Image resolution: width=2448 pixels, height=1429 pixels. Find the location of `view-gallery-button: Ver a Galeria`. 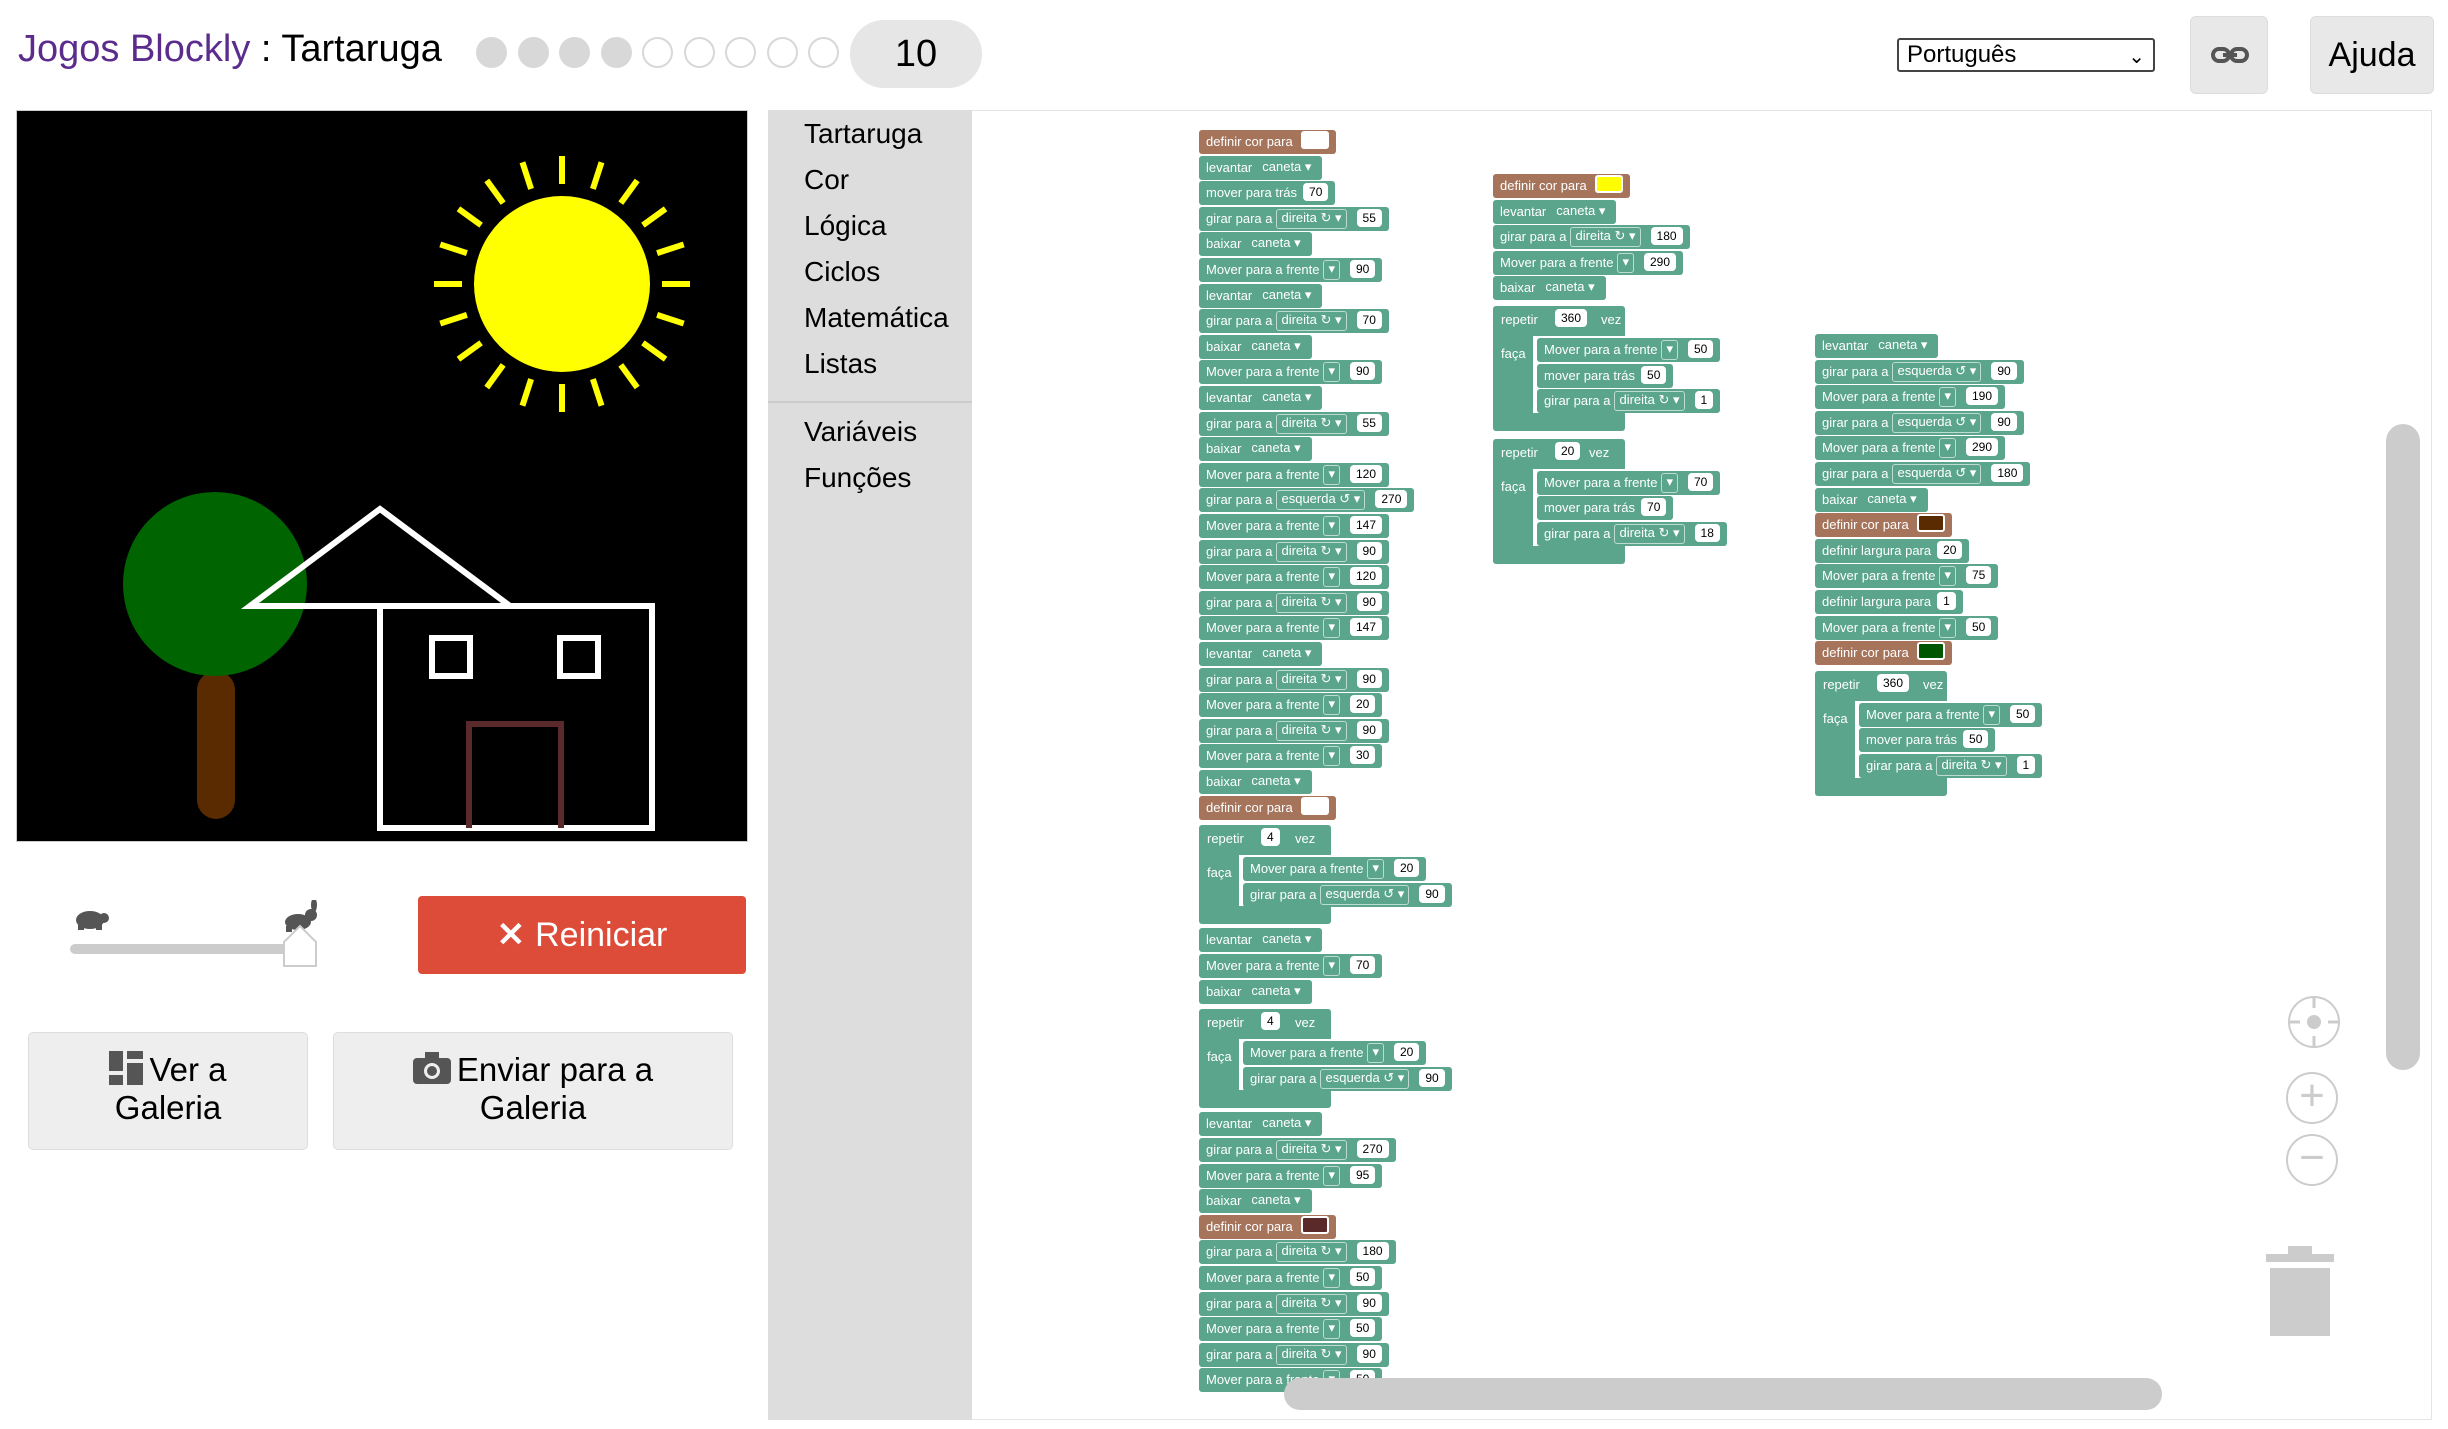

view-gallery-button: Ver a Galeria is located at coordinates (168, 1091).